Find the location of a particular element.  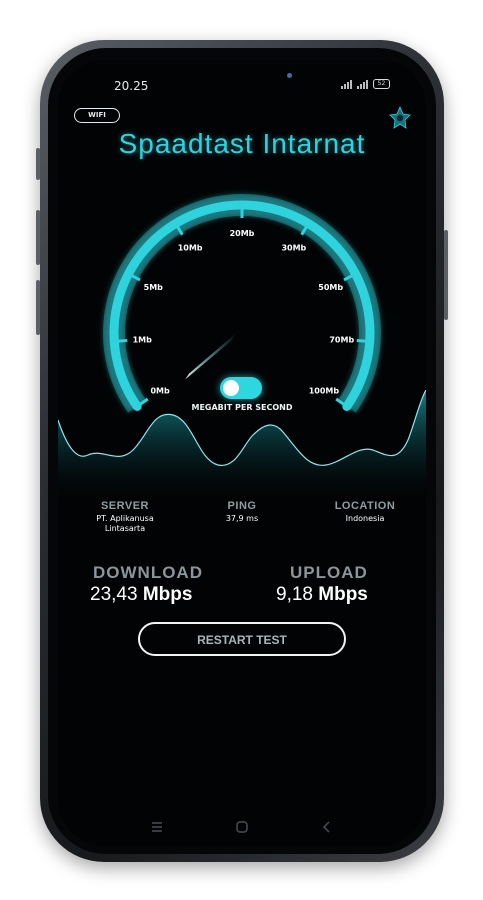

gauge-tick-label: 5Mb is located at coordinates (154, 287).